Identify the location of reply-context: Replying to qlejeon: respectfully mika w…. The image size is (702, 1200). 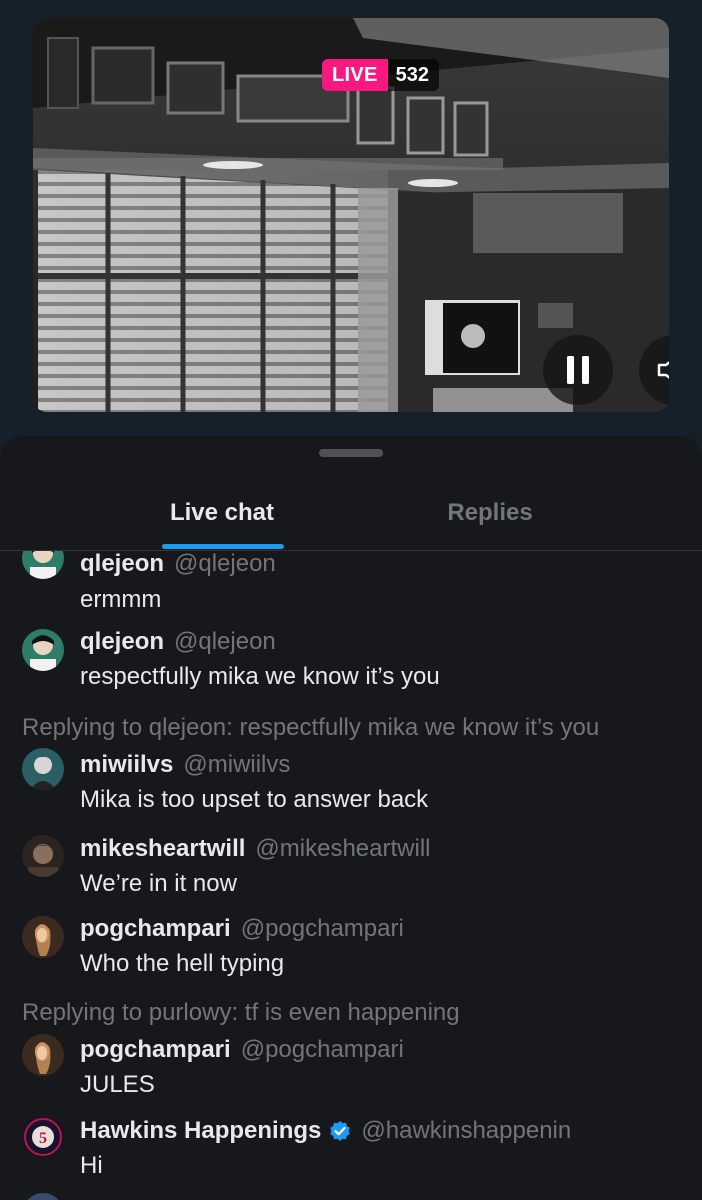
(310, 728).